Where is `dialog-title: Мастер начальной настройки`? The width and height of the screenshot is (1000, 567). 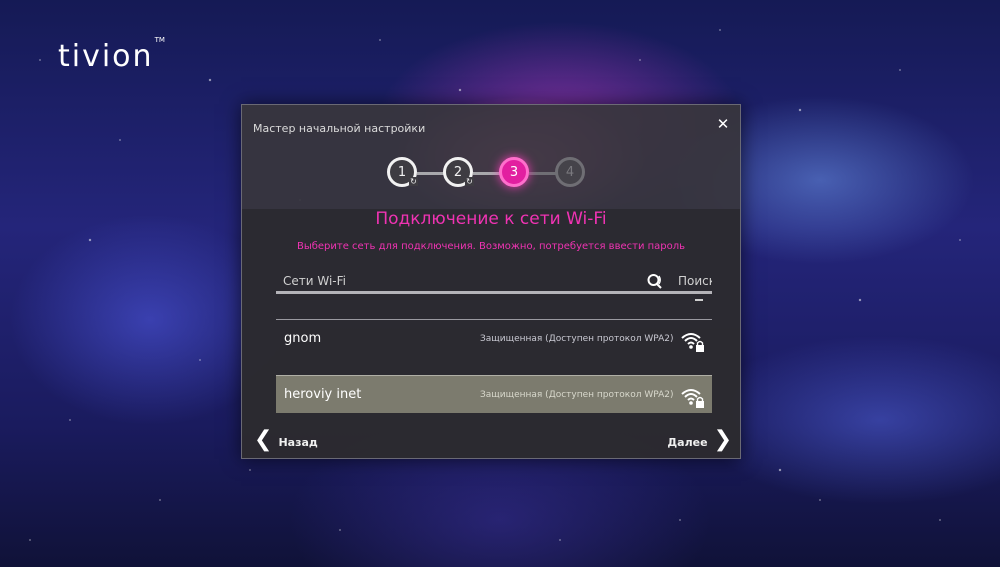 dialog-title: Мастер начальной настройки is located at coordinates (339, 128).